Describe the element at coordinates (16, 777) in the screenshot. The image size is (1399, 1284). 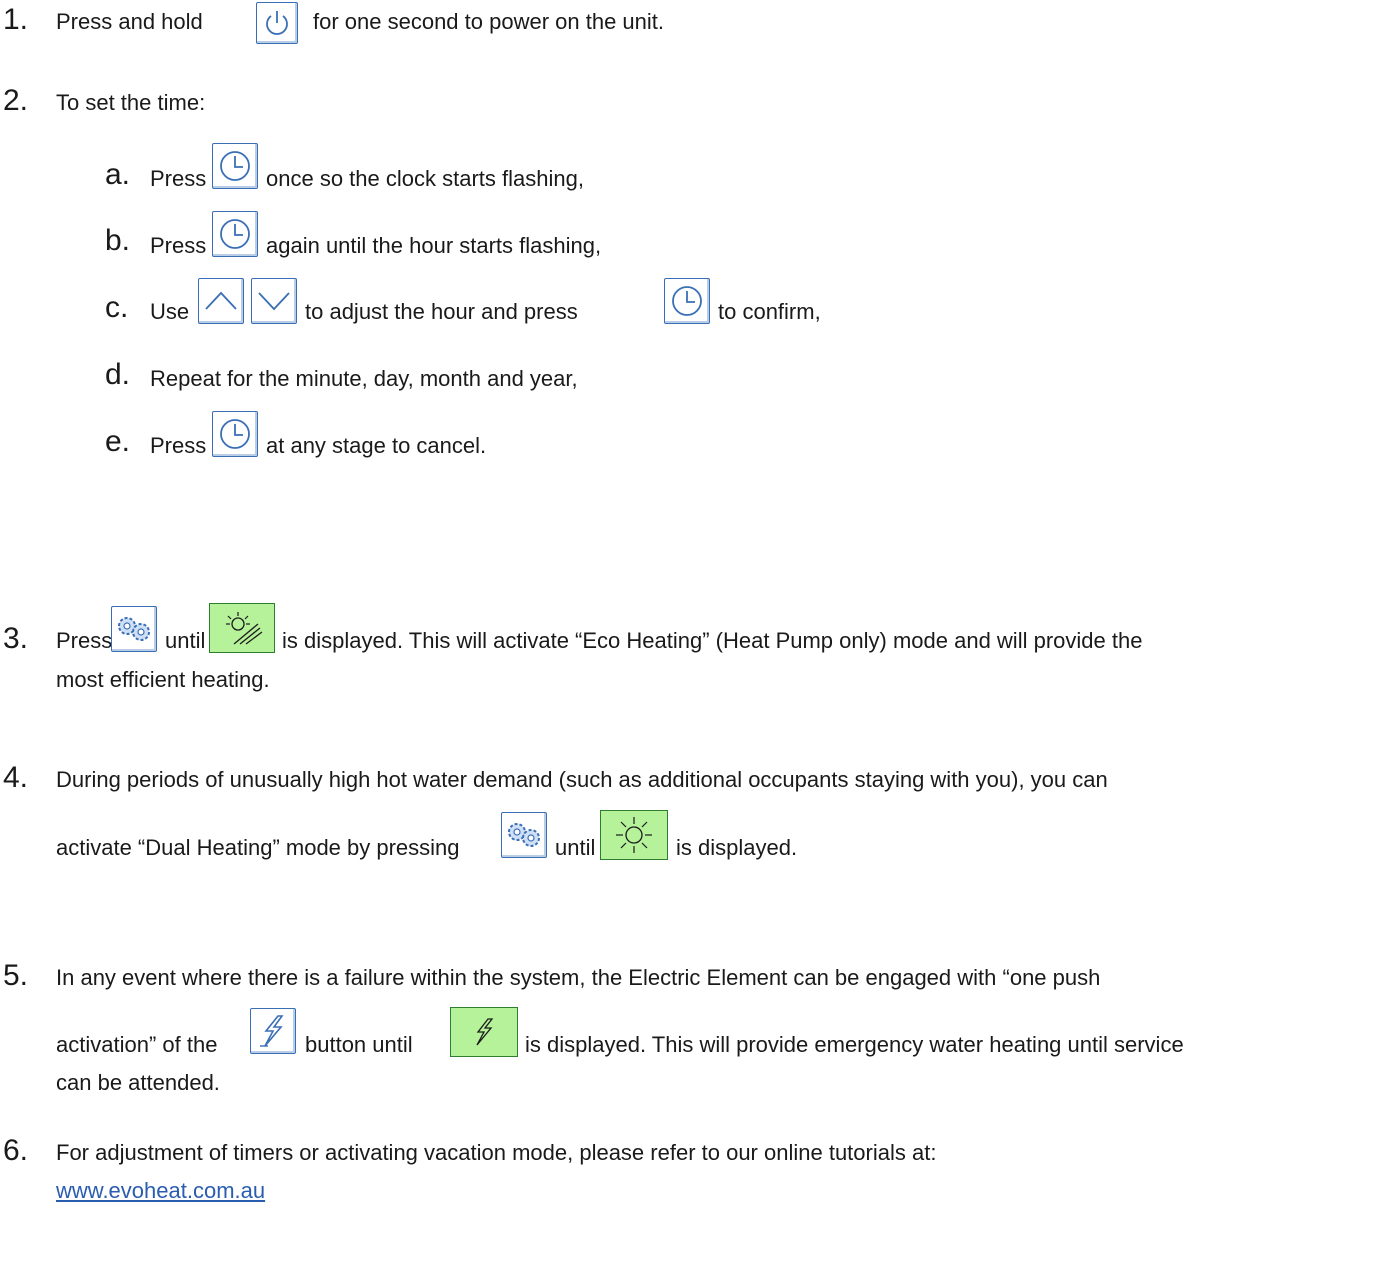
I see `step-4-number: 4.` at that location.